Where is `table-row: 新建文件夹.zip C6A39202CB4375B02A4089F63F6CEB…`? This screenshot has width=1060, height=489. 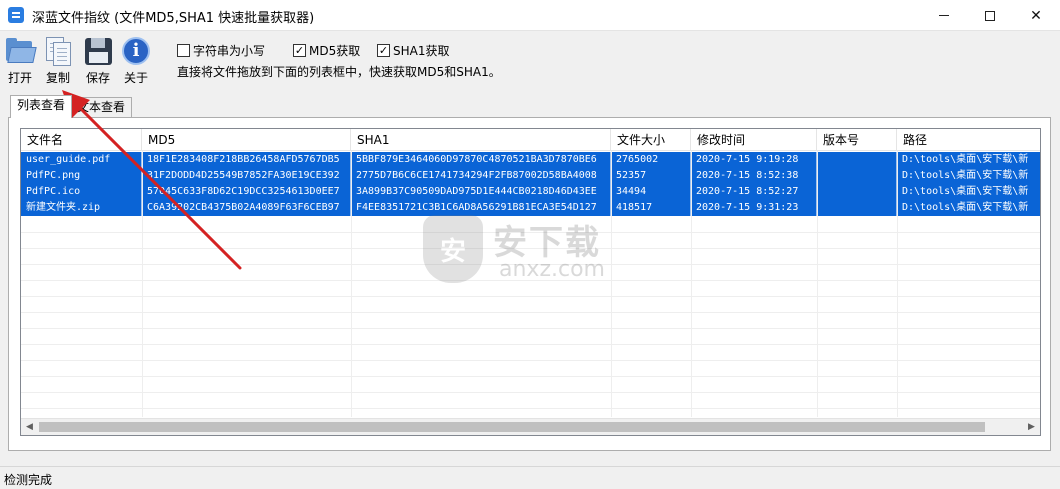 table-row: 新建文件夹.zip C6A39202CB4375B02A4089F63F6CEB… is located at coordinates (530, 208).